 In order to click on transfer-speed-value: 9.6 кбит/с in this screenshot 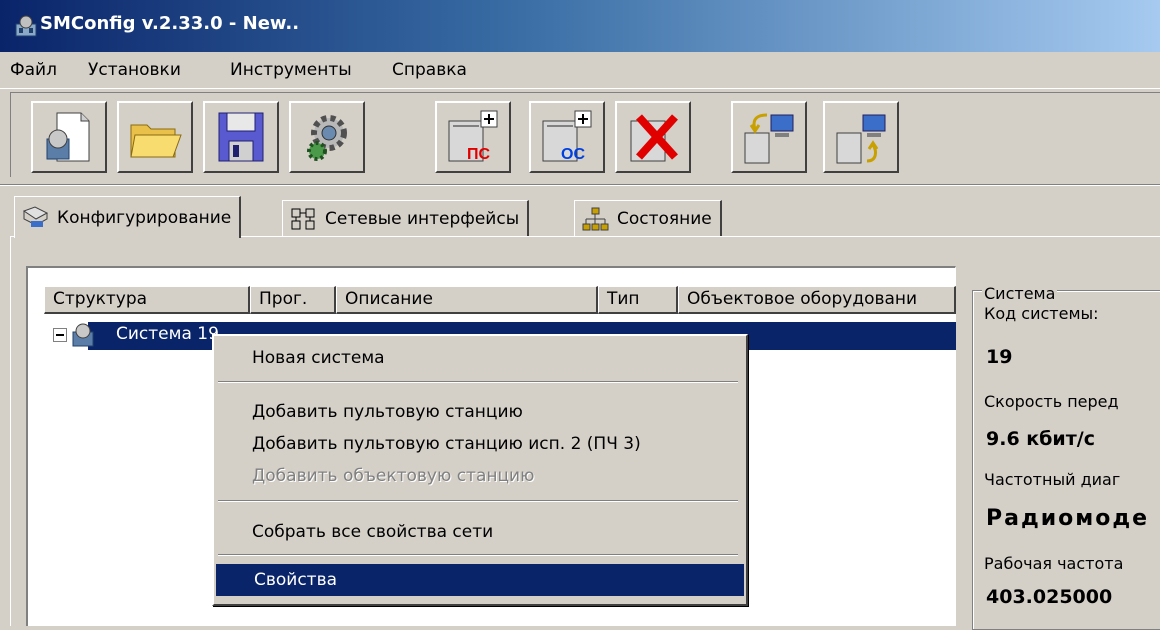, I will do `click(1040, 439)`.